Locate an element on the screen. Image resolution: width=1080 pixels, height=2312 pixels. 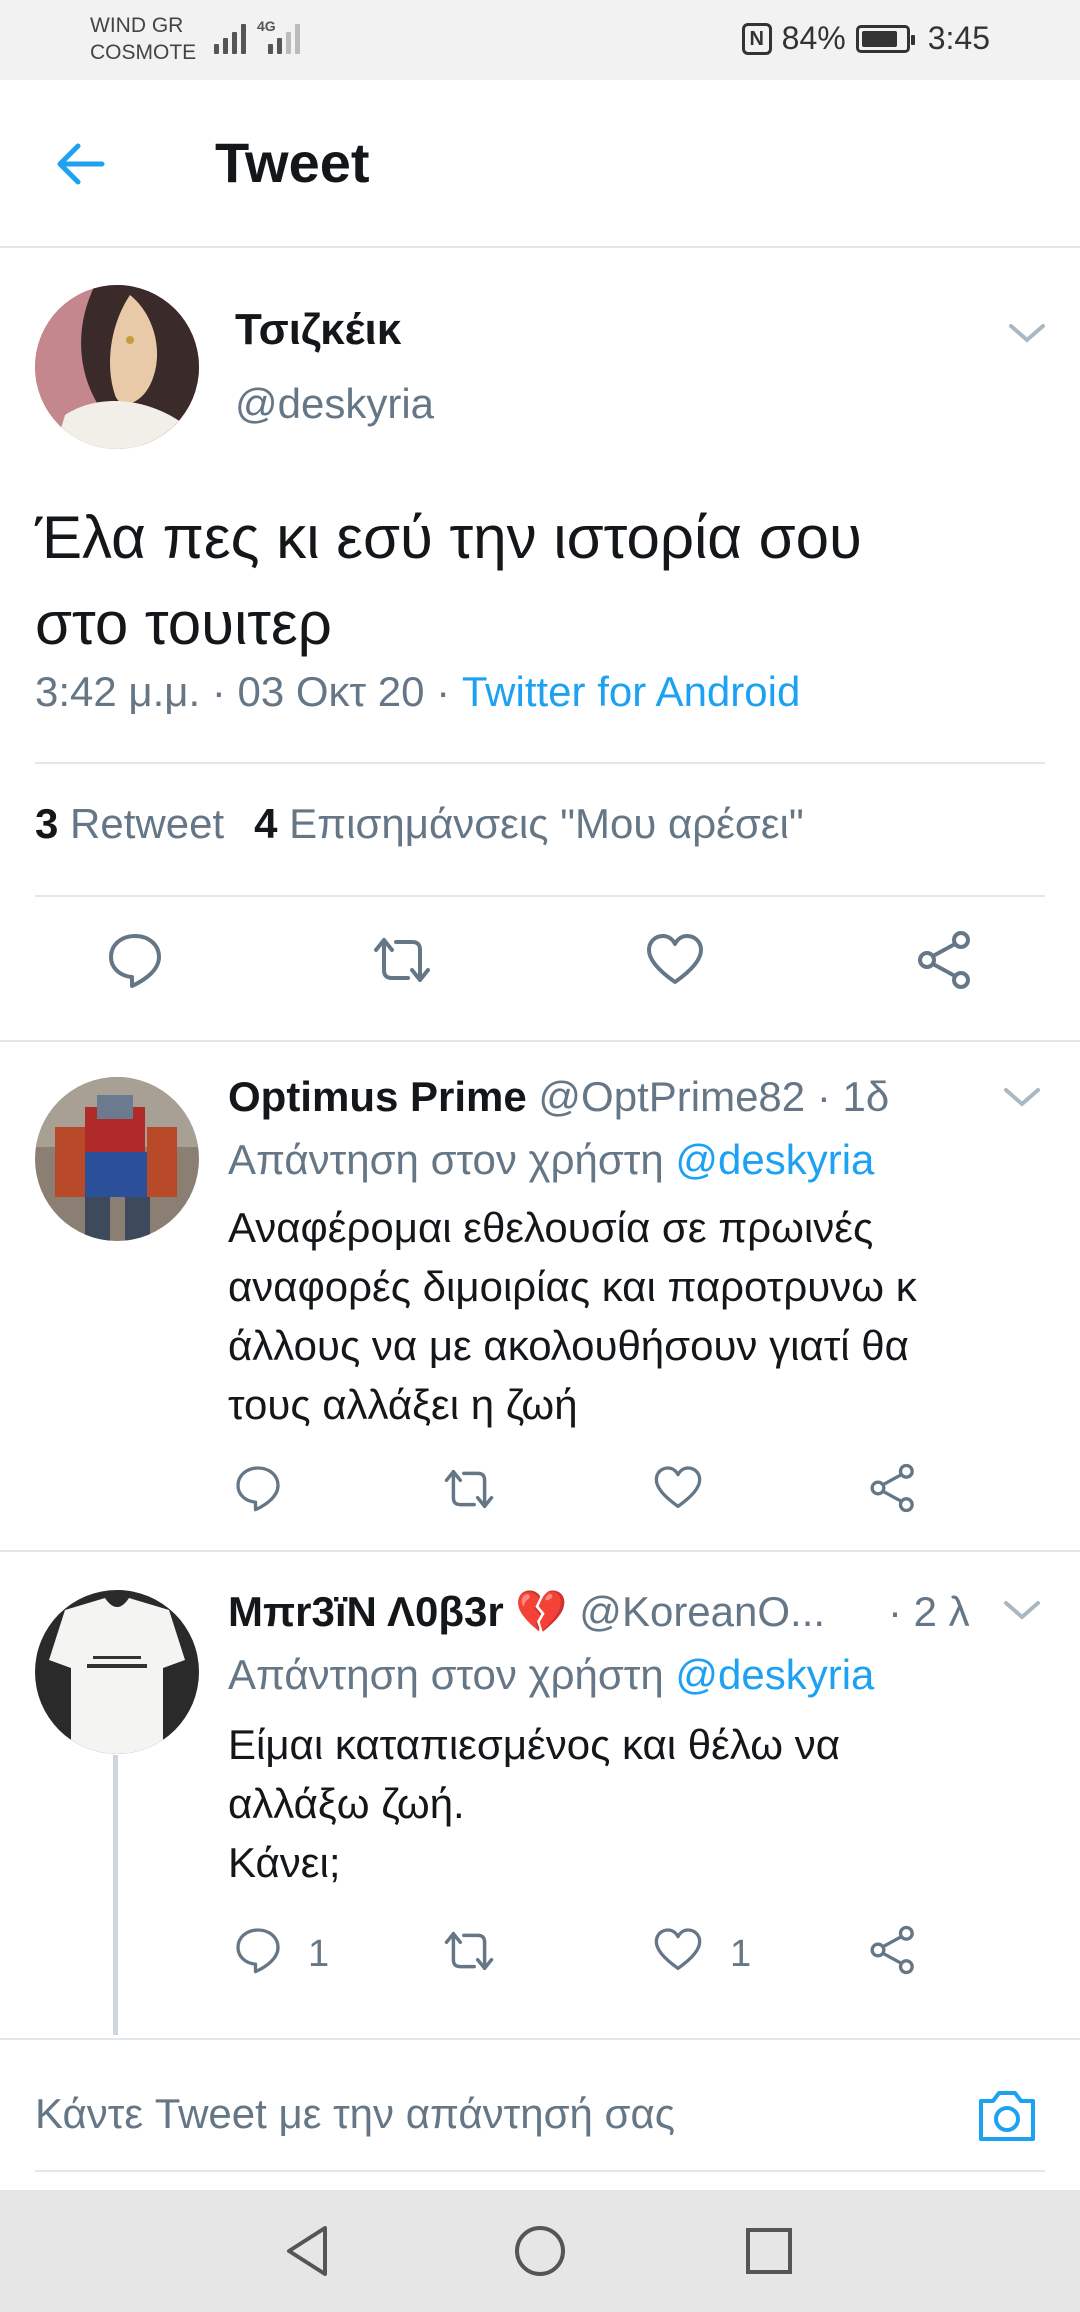
carrier-line1: WIND GR is located at coordinates (137, 25).